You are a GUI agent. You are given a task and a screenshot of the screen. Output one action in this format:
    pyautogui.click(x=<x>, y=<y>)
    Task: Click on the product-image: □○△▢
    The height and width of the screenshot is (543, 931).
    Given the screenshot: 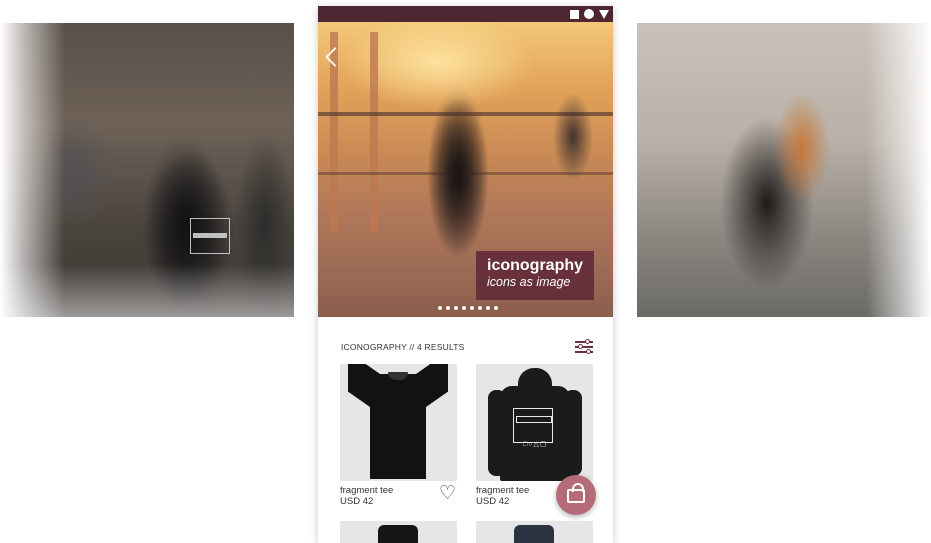 What is the action you would take?
    pyautogui.click(x=534, y=422)
    